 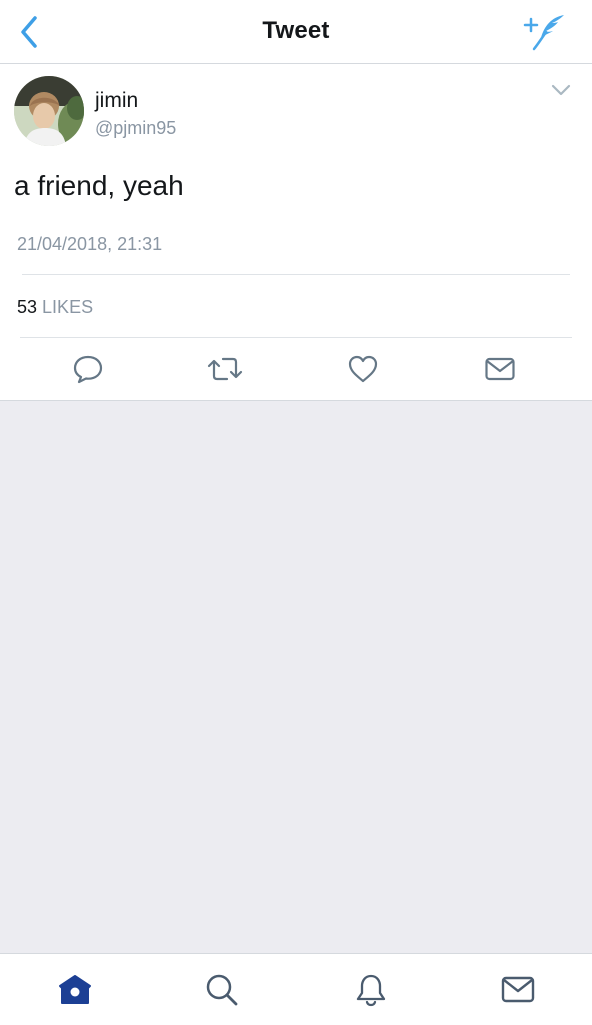 What do you see at coordinates (27, 307) in the screenshot?
I see `likes-count: 53` at bounding box center [27, 307].